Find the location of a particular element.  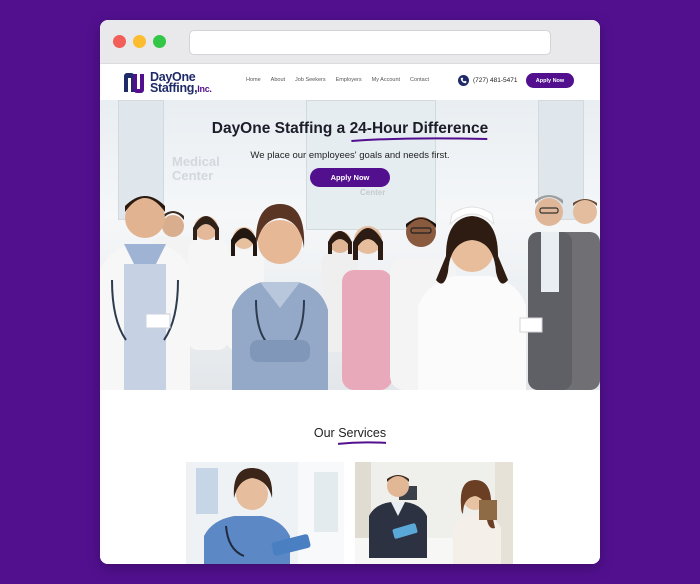

maximize-window-button is located at coordinates (159, 41).